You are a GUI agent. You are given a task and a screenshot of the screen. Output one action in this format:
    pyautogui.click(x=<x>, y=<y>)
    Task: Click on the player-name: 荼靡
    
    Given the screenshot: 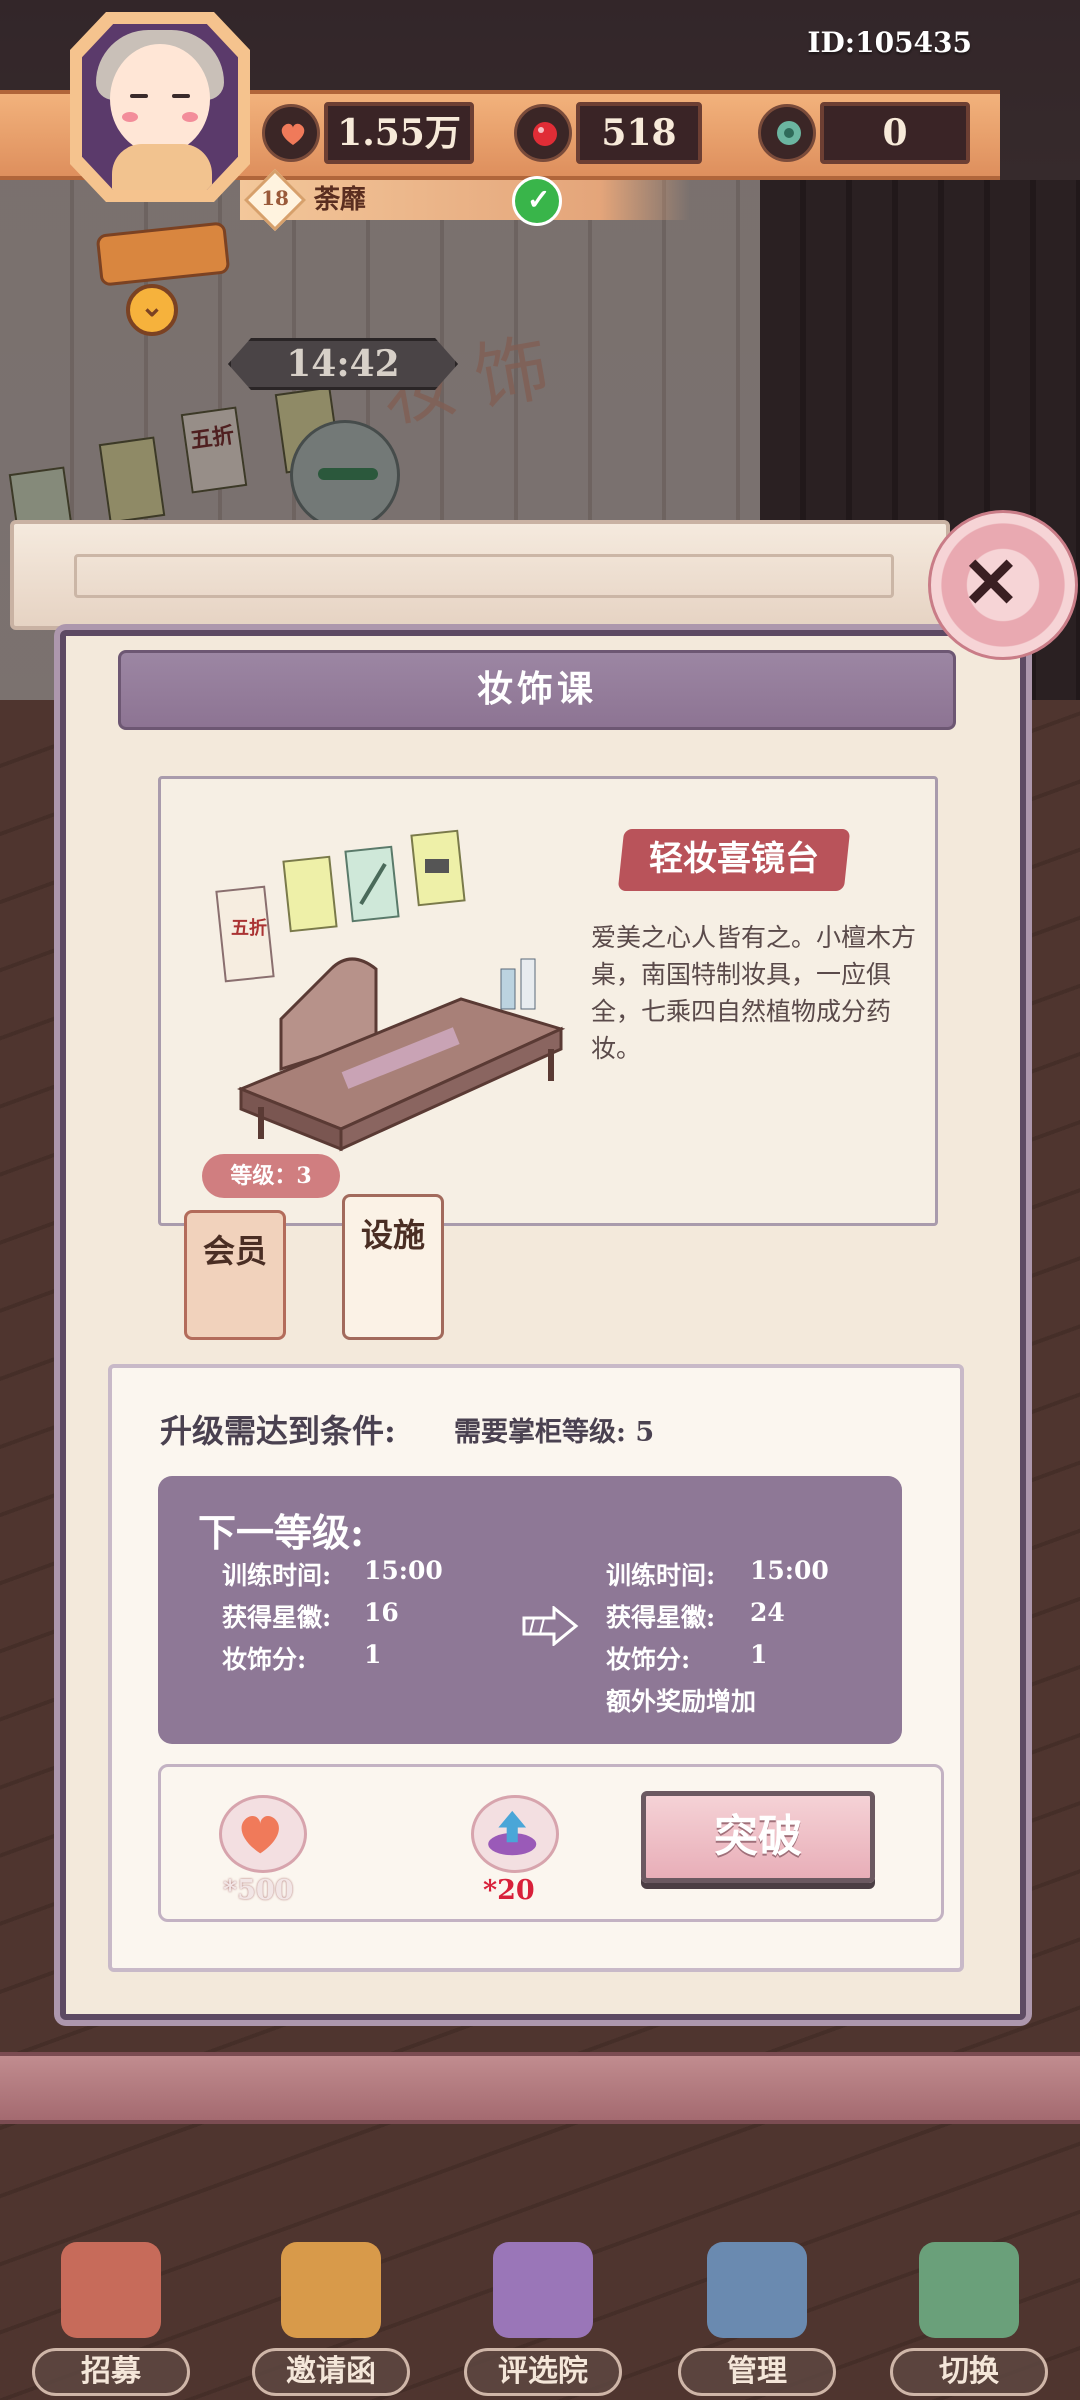 What is the action you would take?
    pyautogui.click(x=340, y=200)
    